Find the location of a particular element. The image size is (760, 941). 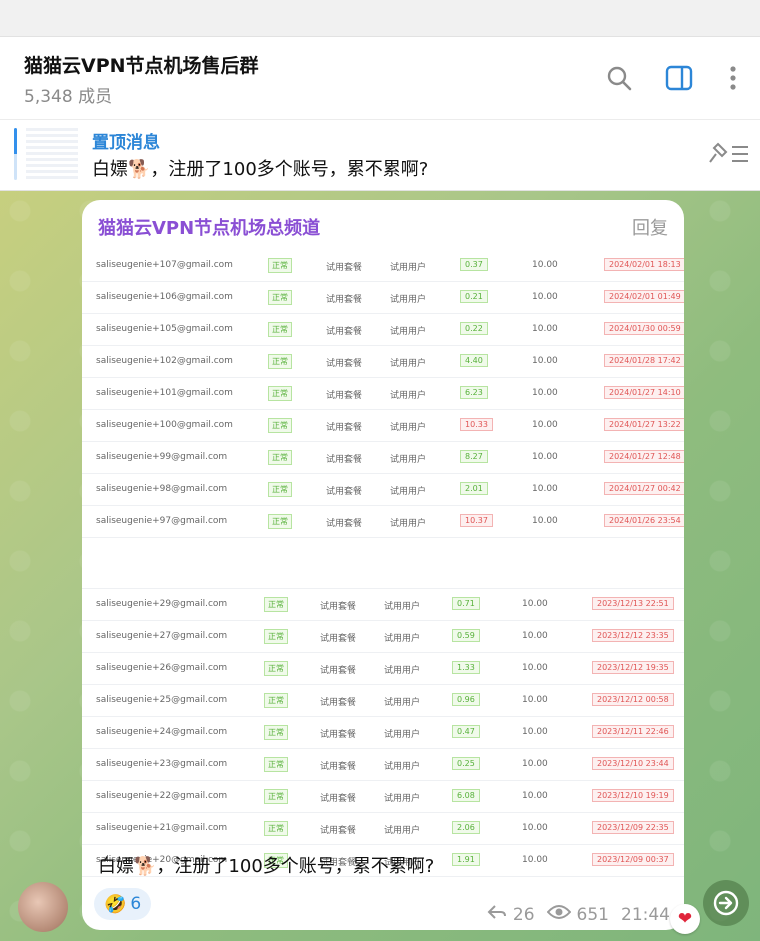

pin-list-icon is located at coordinates (729, 156).